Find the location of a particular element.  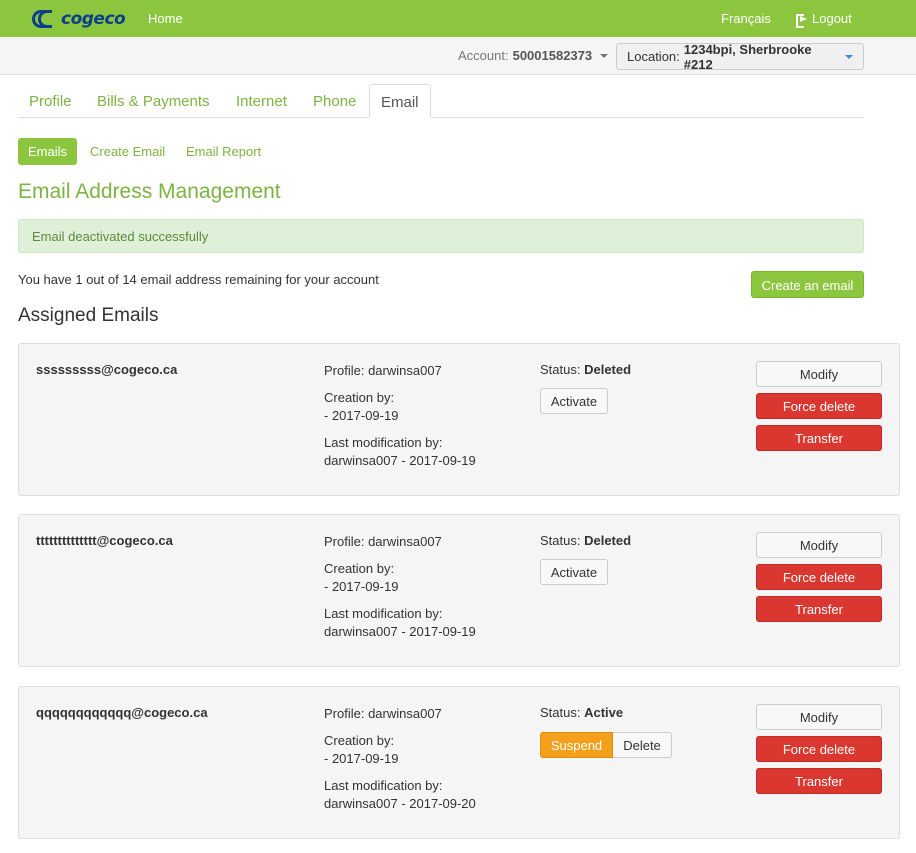

subnav-create-email: Create Email is located at coordinates (127, 151).